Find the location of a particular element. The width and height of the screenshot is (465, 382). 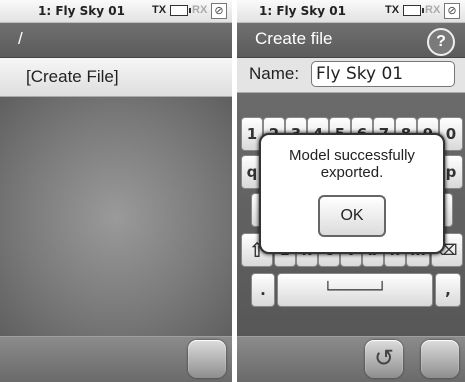

title-bar: Create file ? is located at coordinates (351, 40).